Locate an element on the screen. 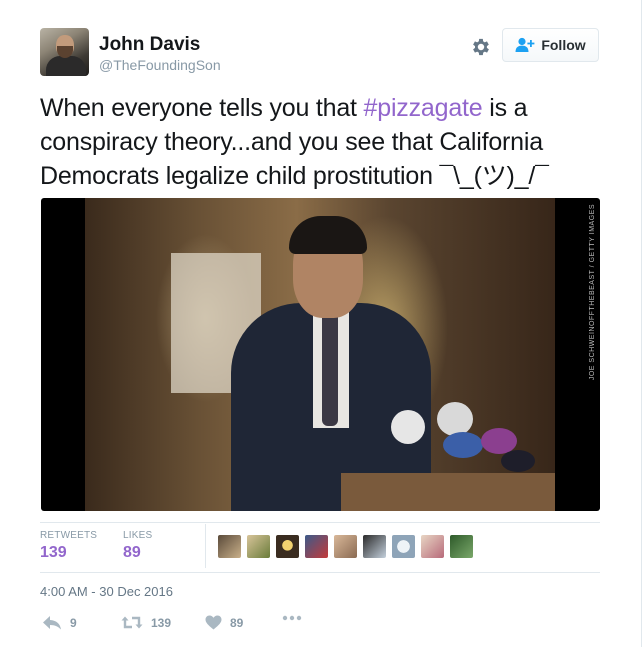 This screenshot has width=642, height=647. tweet-text-before: When everyone tells you that is located at coordinates (202, 108).